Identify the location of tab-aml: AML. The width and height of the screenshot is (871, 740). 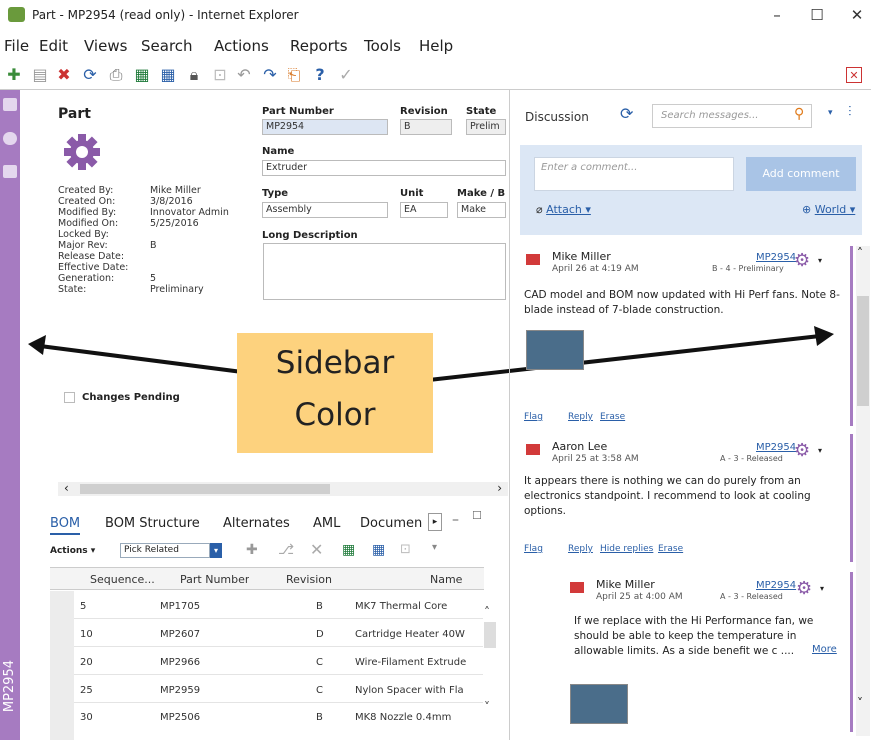
(326, 523).